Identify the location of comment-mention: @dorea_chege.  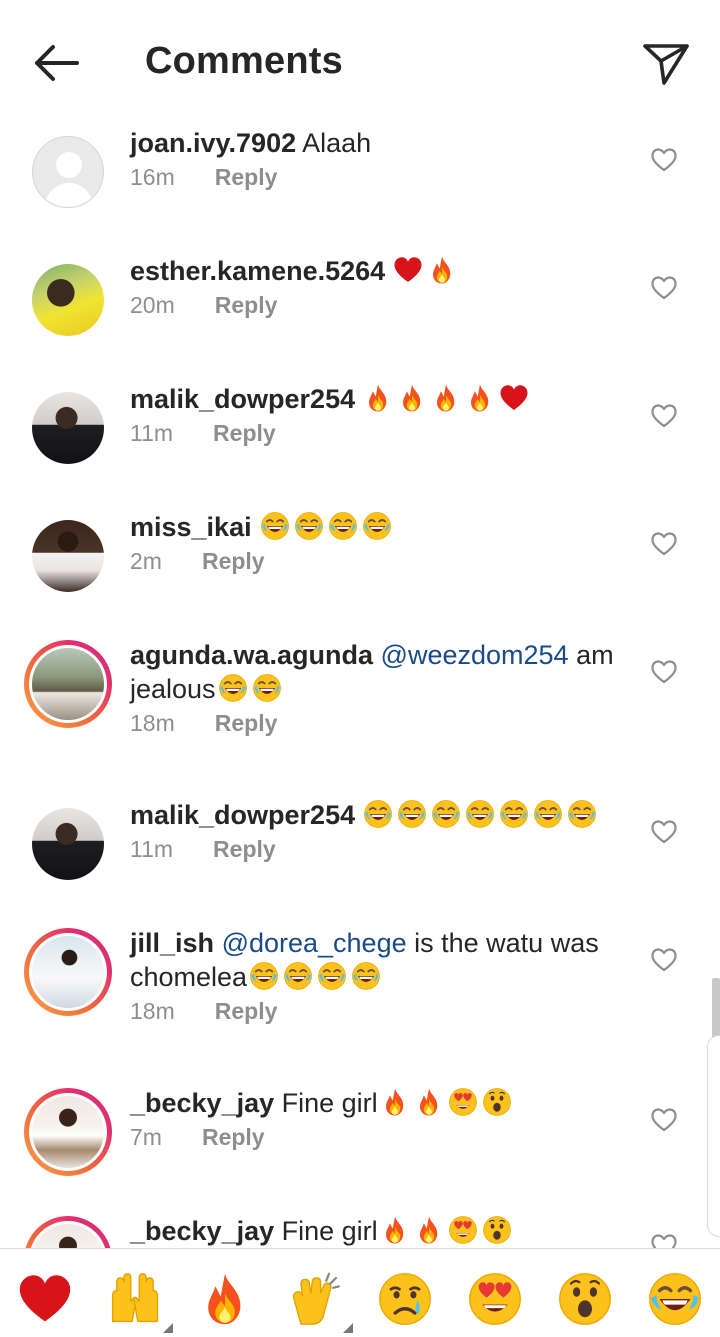
(314, 943).